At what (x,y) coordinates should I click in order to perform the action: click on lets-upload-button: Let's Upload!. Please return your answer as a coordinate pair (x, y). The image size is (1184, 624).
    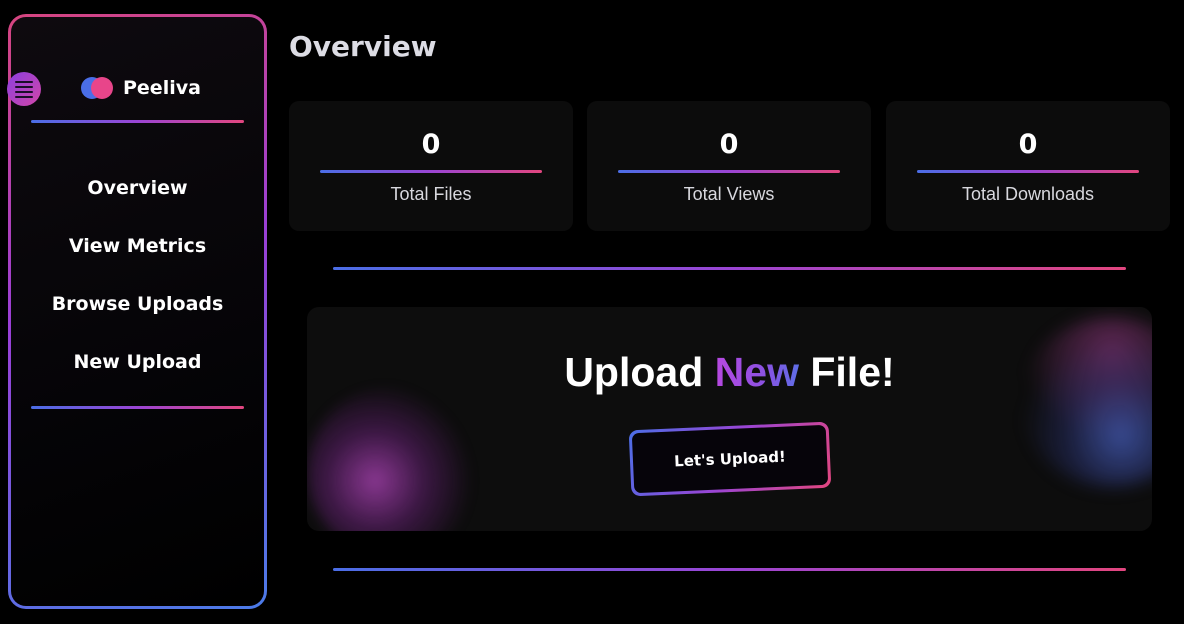
    Looking at the image, I should click on (730, 459).